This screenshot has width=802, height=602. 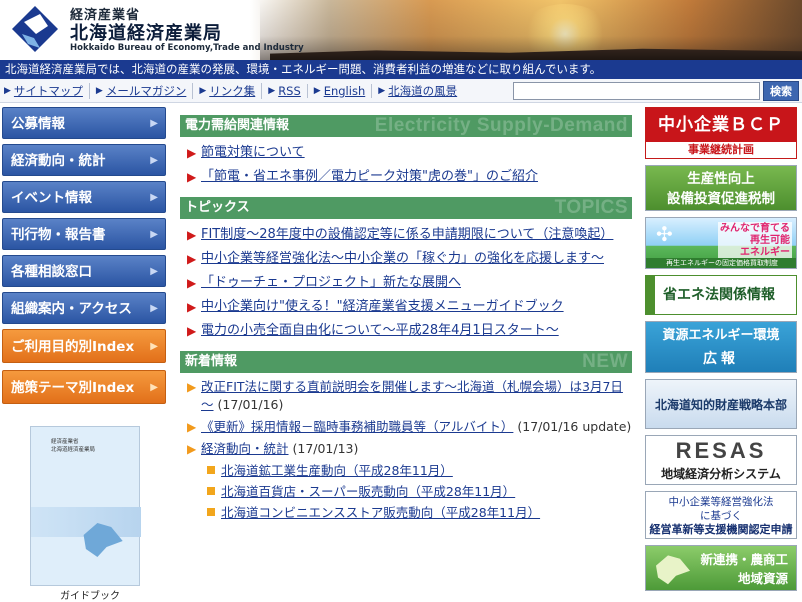 I want to click on banner-renewable-text: みんなで育てる 再生可能 エネルギー, so click(x=755, y=241).